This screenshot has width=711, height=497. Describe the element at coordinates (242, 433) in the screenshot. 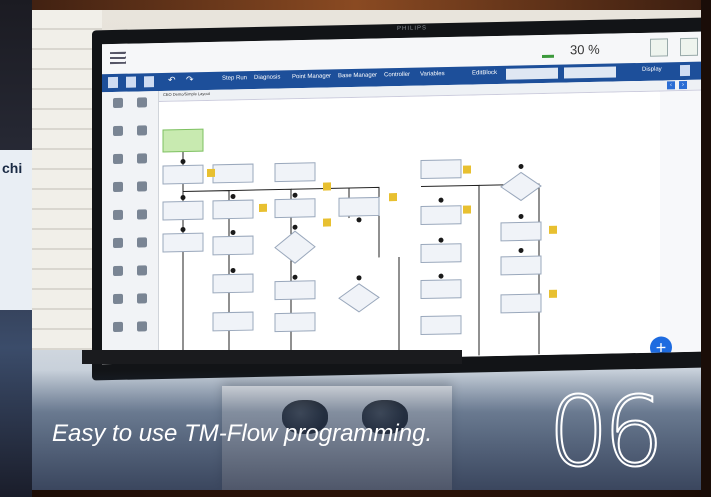

I see `caption-text: Easy to use TM-Flow programming.` at that location.